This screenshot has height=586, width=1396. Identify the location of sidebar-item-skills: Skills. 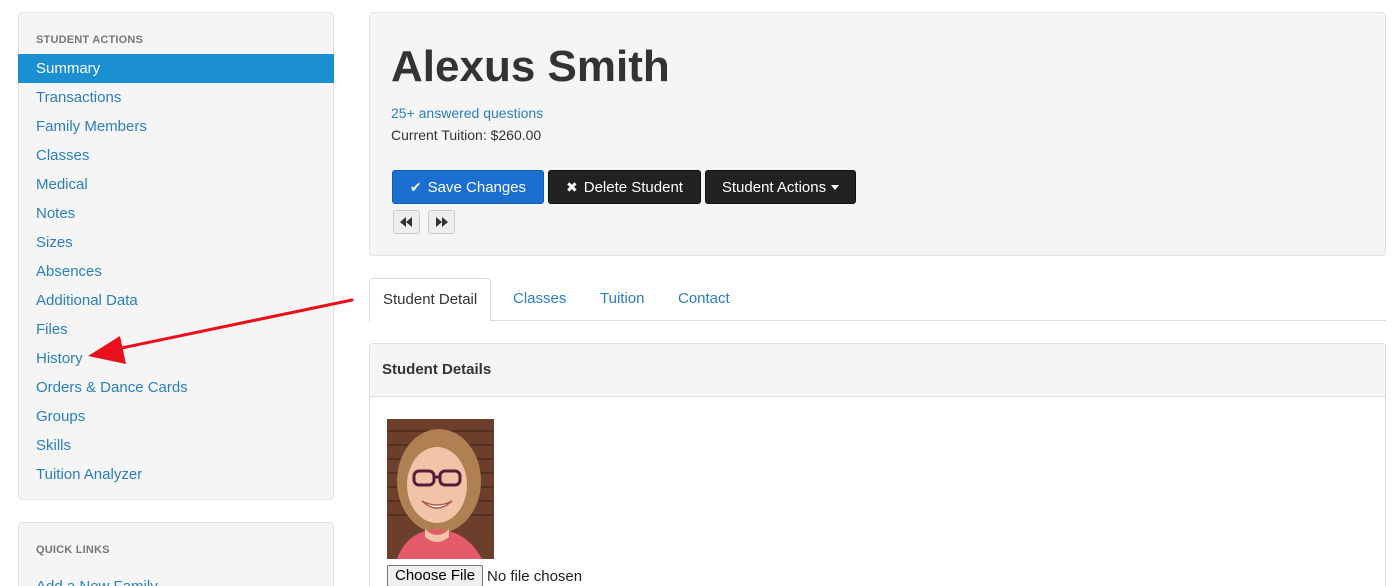
(176, 445).